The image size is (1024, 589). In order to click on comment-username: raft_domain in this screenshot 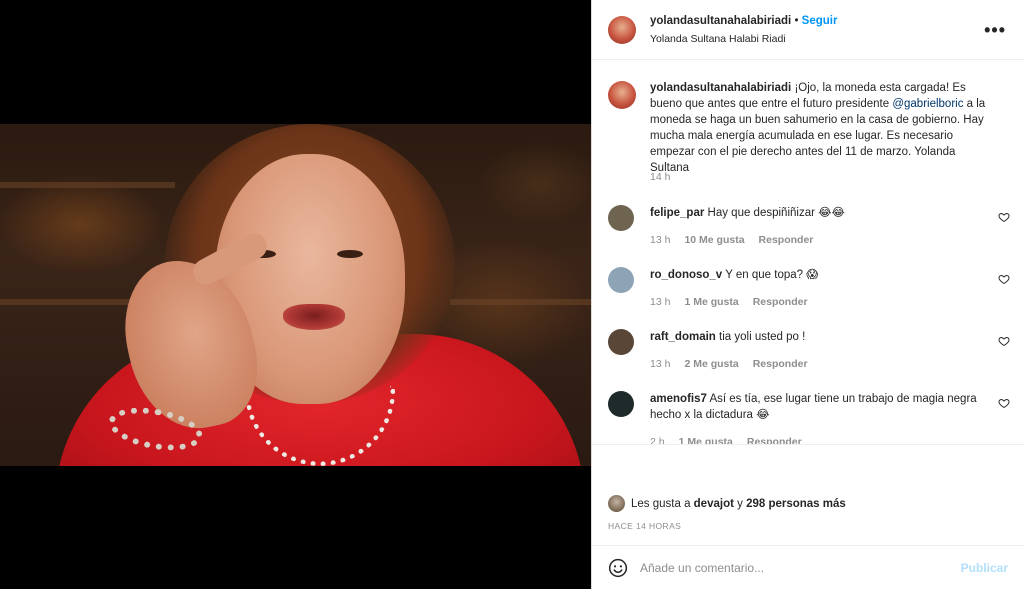, I will do `click(683, 337)`.